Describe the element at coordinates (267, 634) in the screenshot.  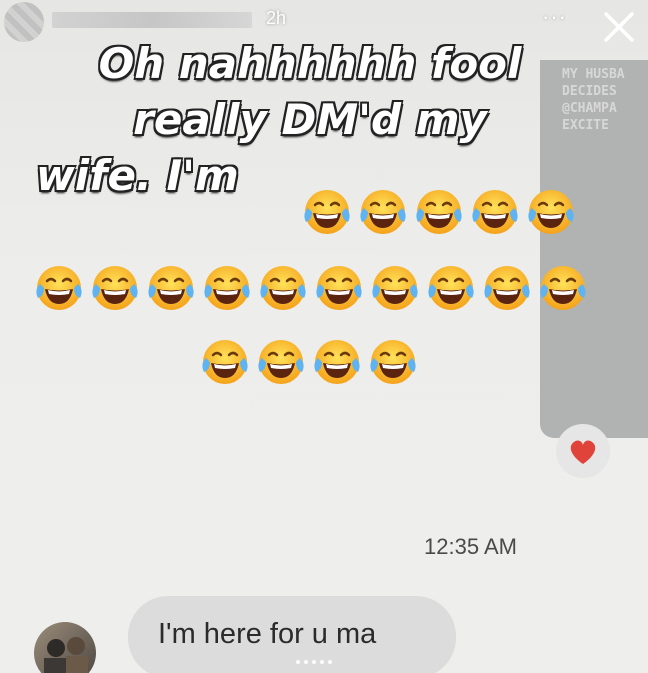
I see `message-text: I'm here for u ma` at that location.